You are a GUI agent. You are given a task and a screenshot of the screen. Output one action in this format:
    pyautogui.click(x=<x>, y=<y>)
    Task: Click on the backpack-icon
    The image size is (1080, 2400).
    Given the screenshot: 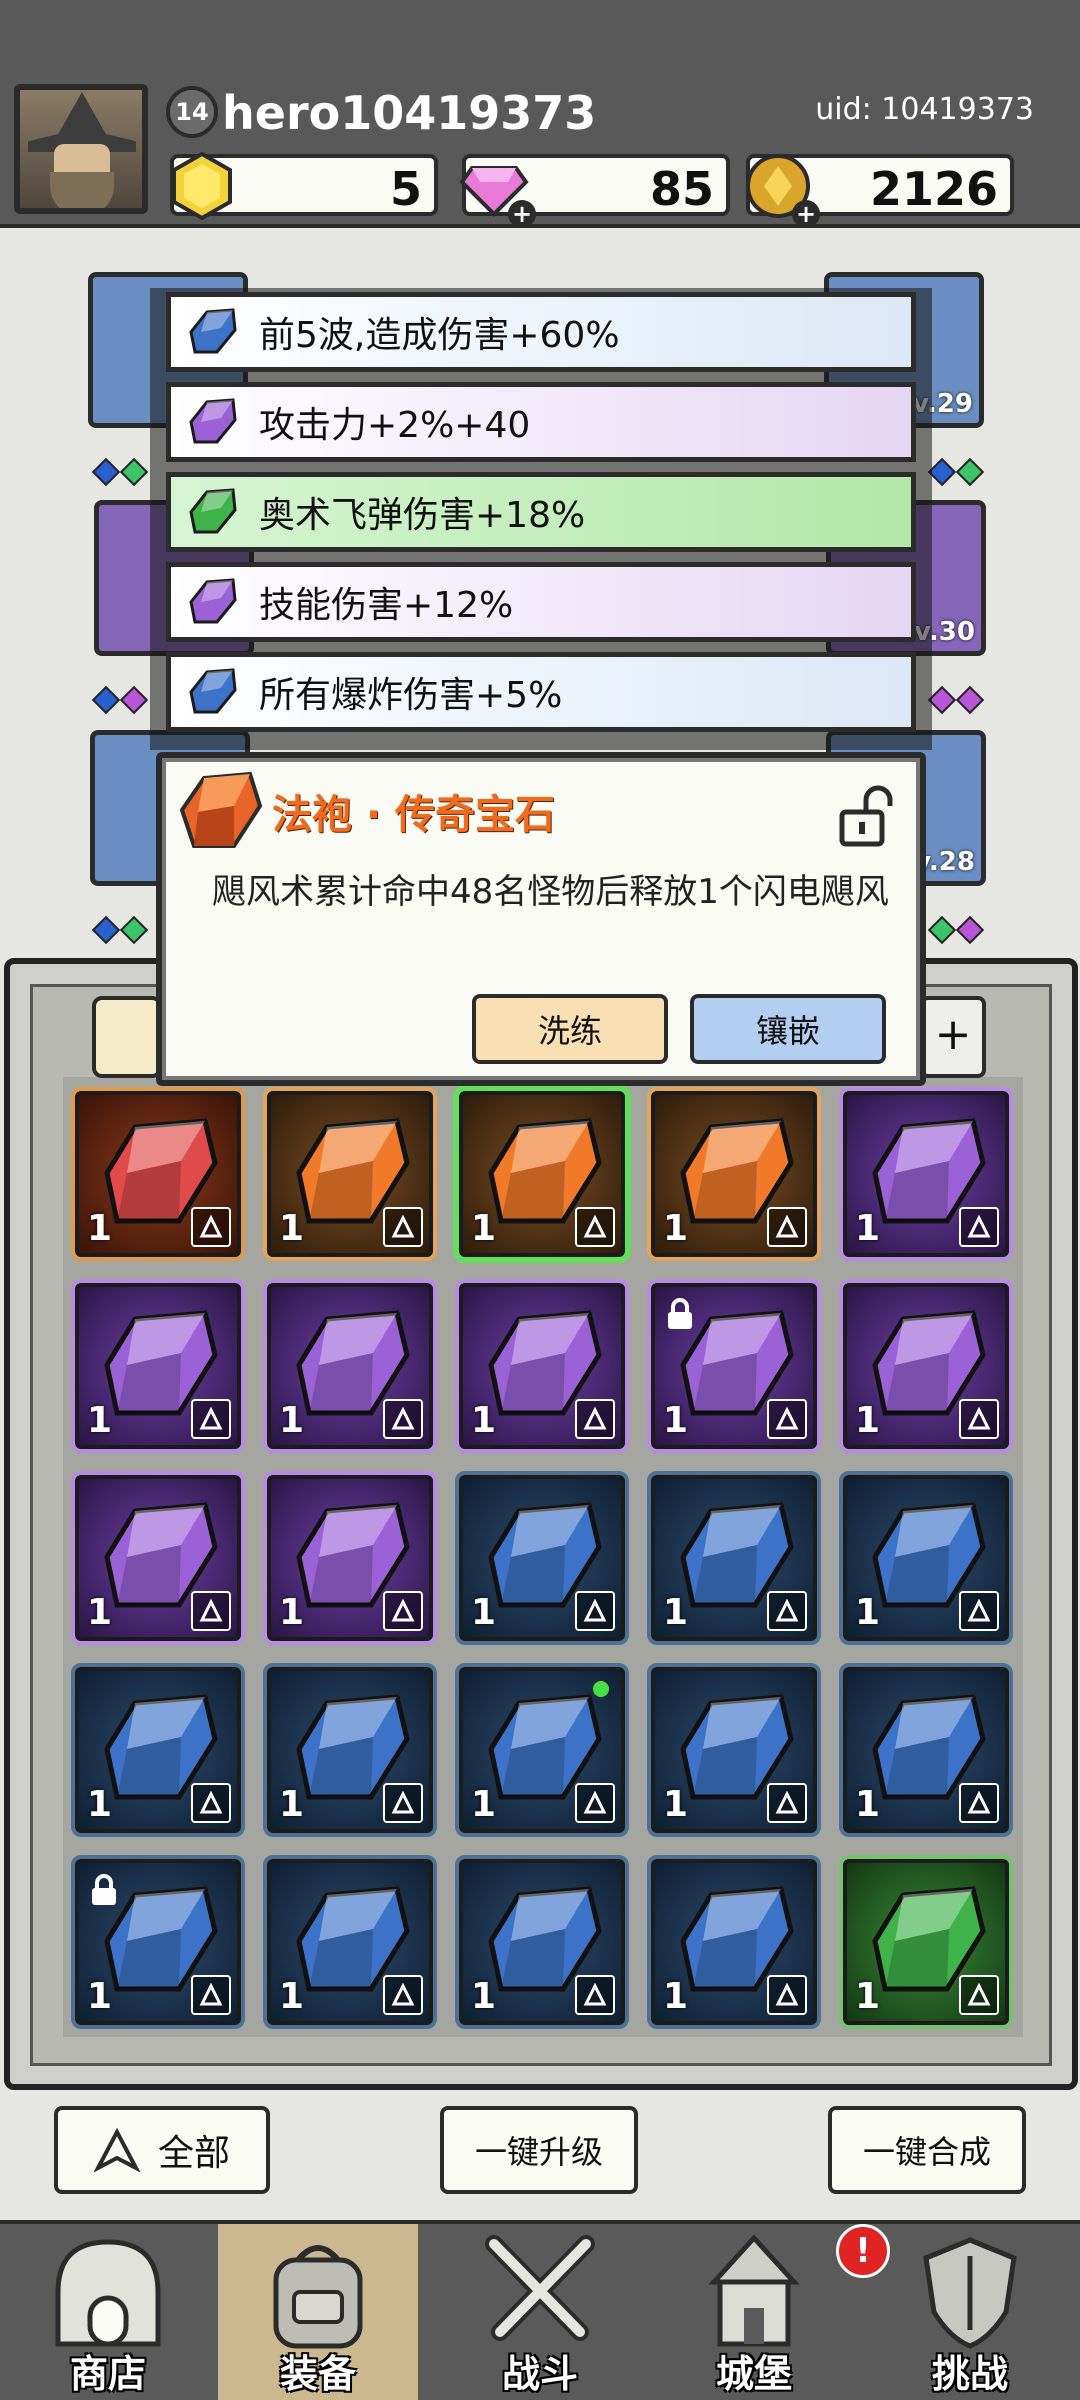 What is the action you would take?
    pyautogui.click(x=318, y=2297)
    